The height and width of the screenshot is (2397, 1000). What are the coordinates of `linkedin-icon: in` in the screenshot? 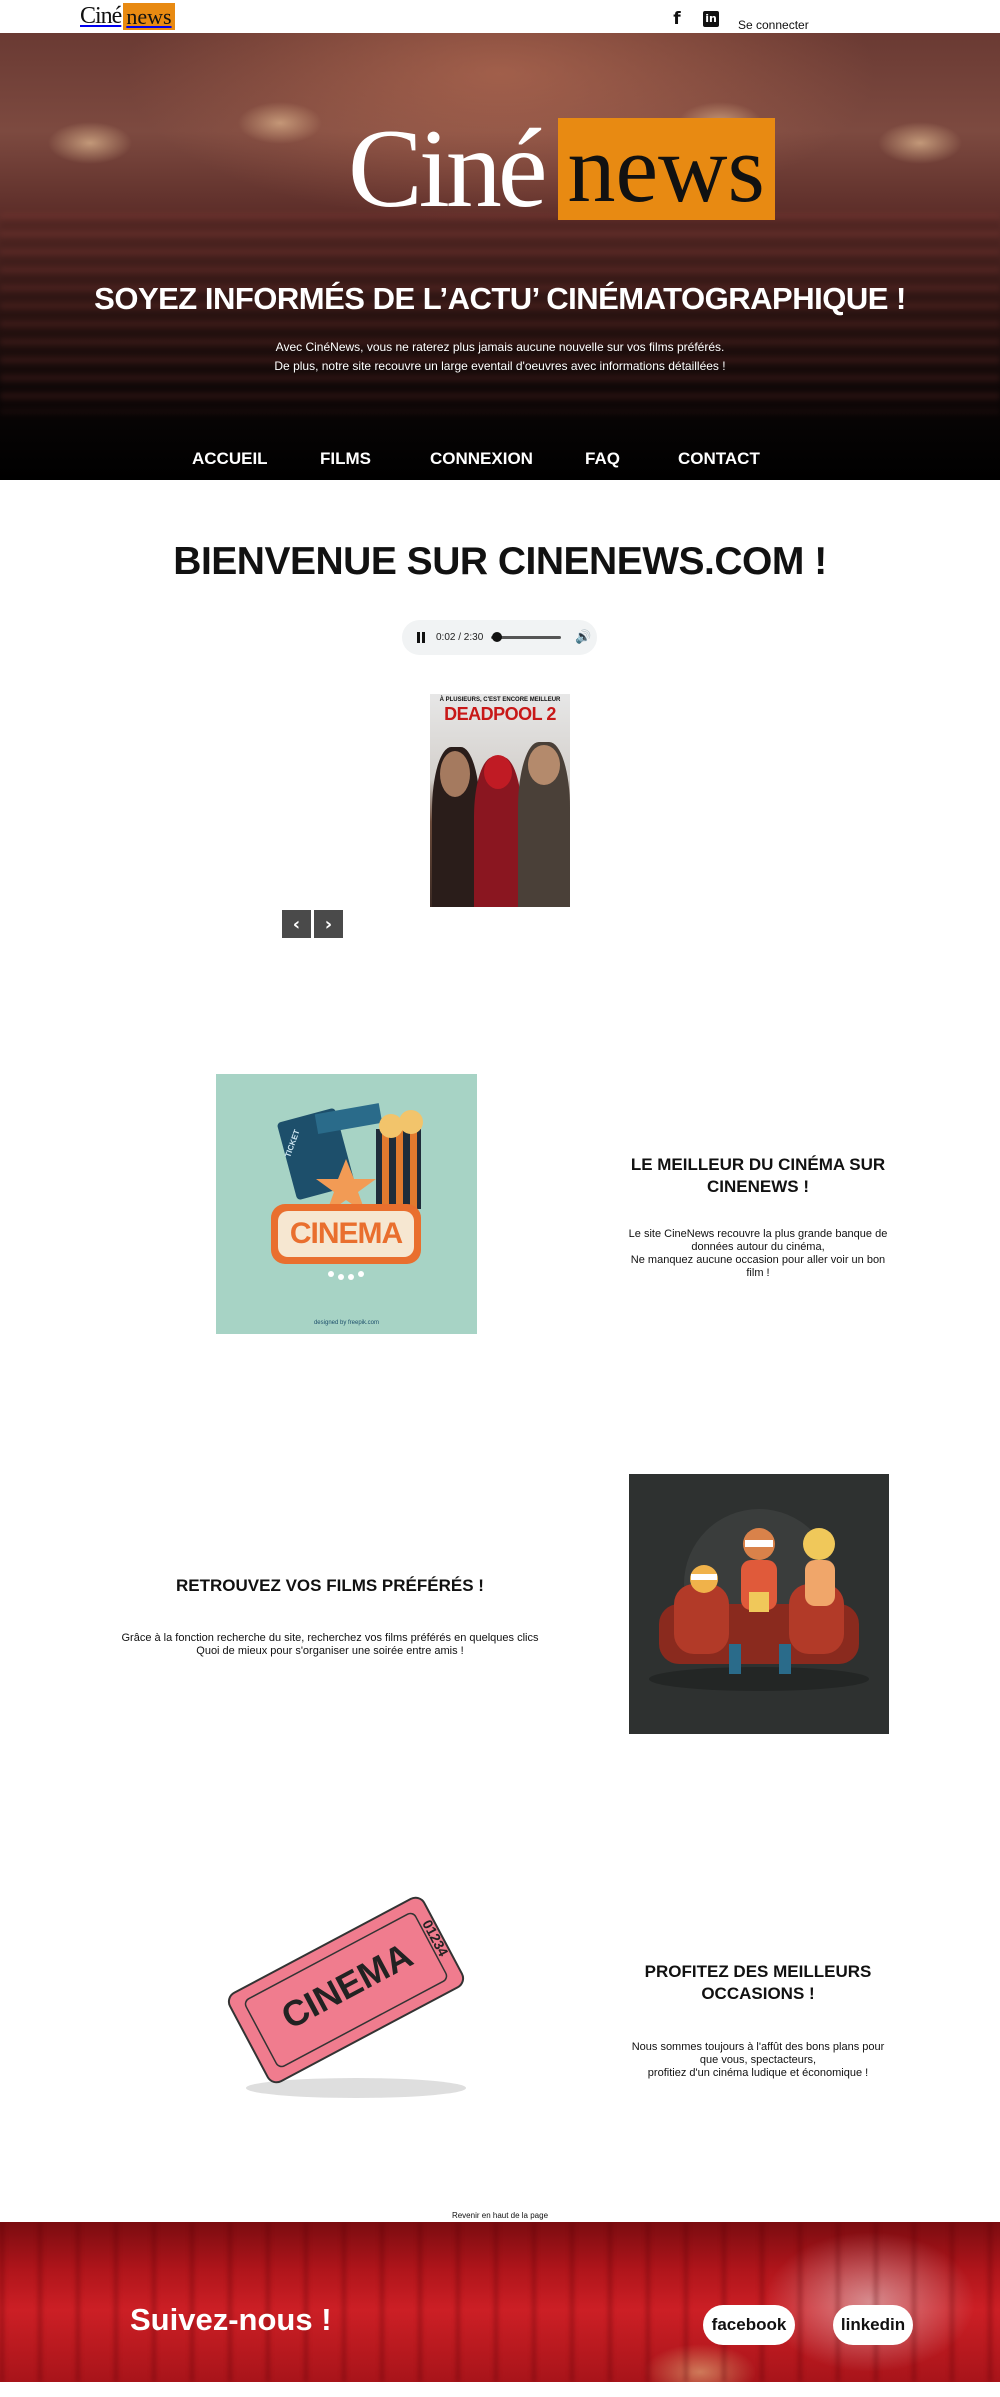 It's located at (711, 19).